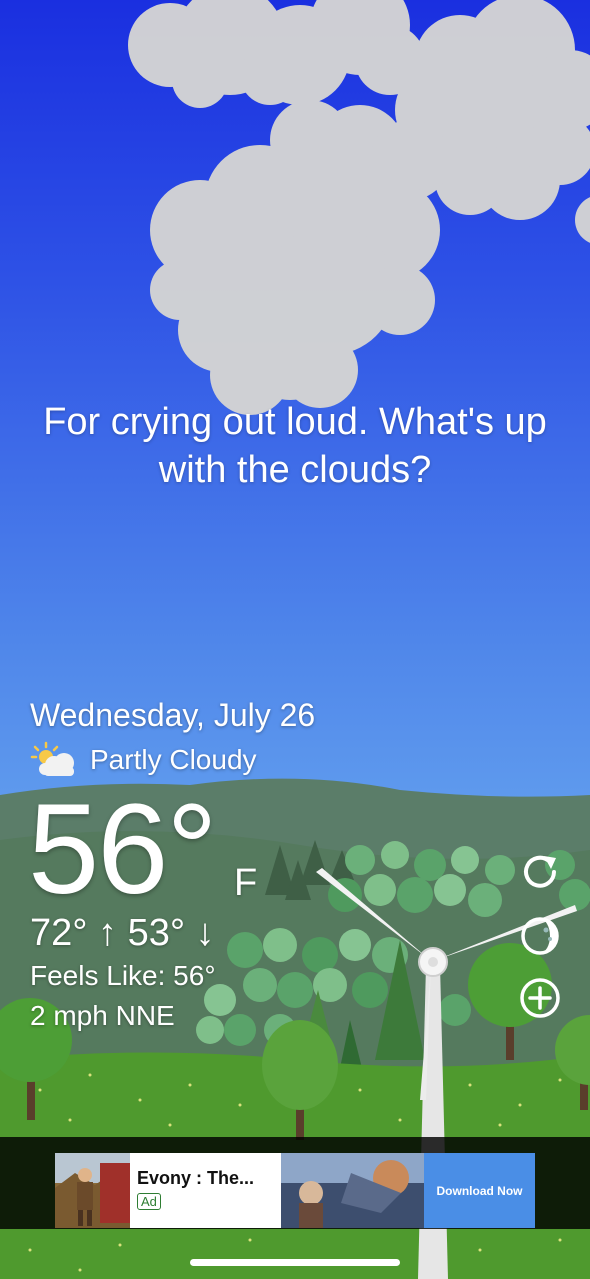  I want to click on ad-image-character, so click(92, 1190).